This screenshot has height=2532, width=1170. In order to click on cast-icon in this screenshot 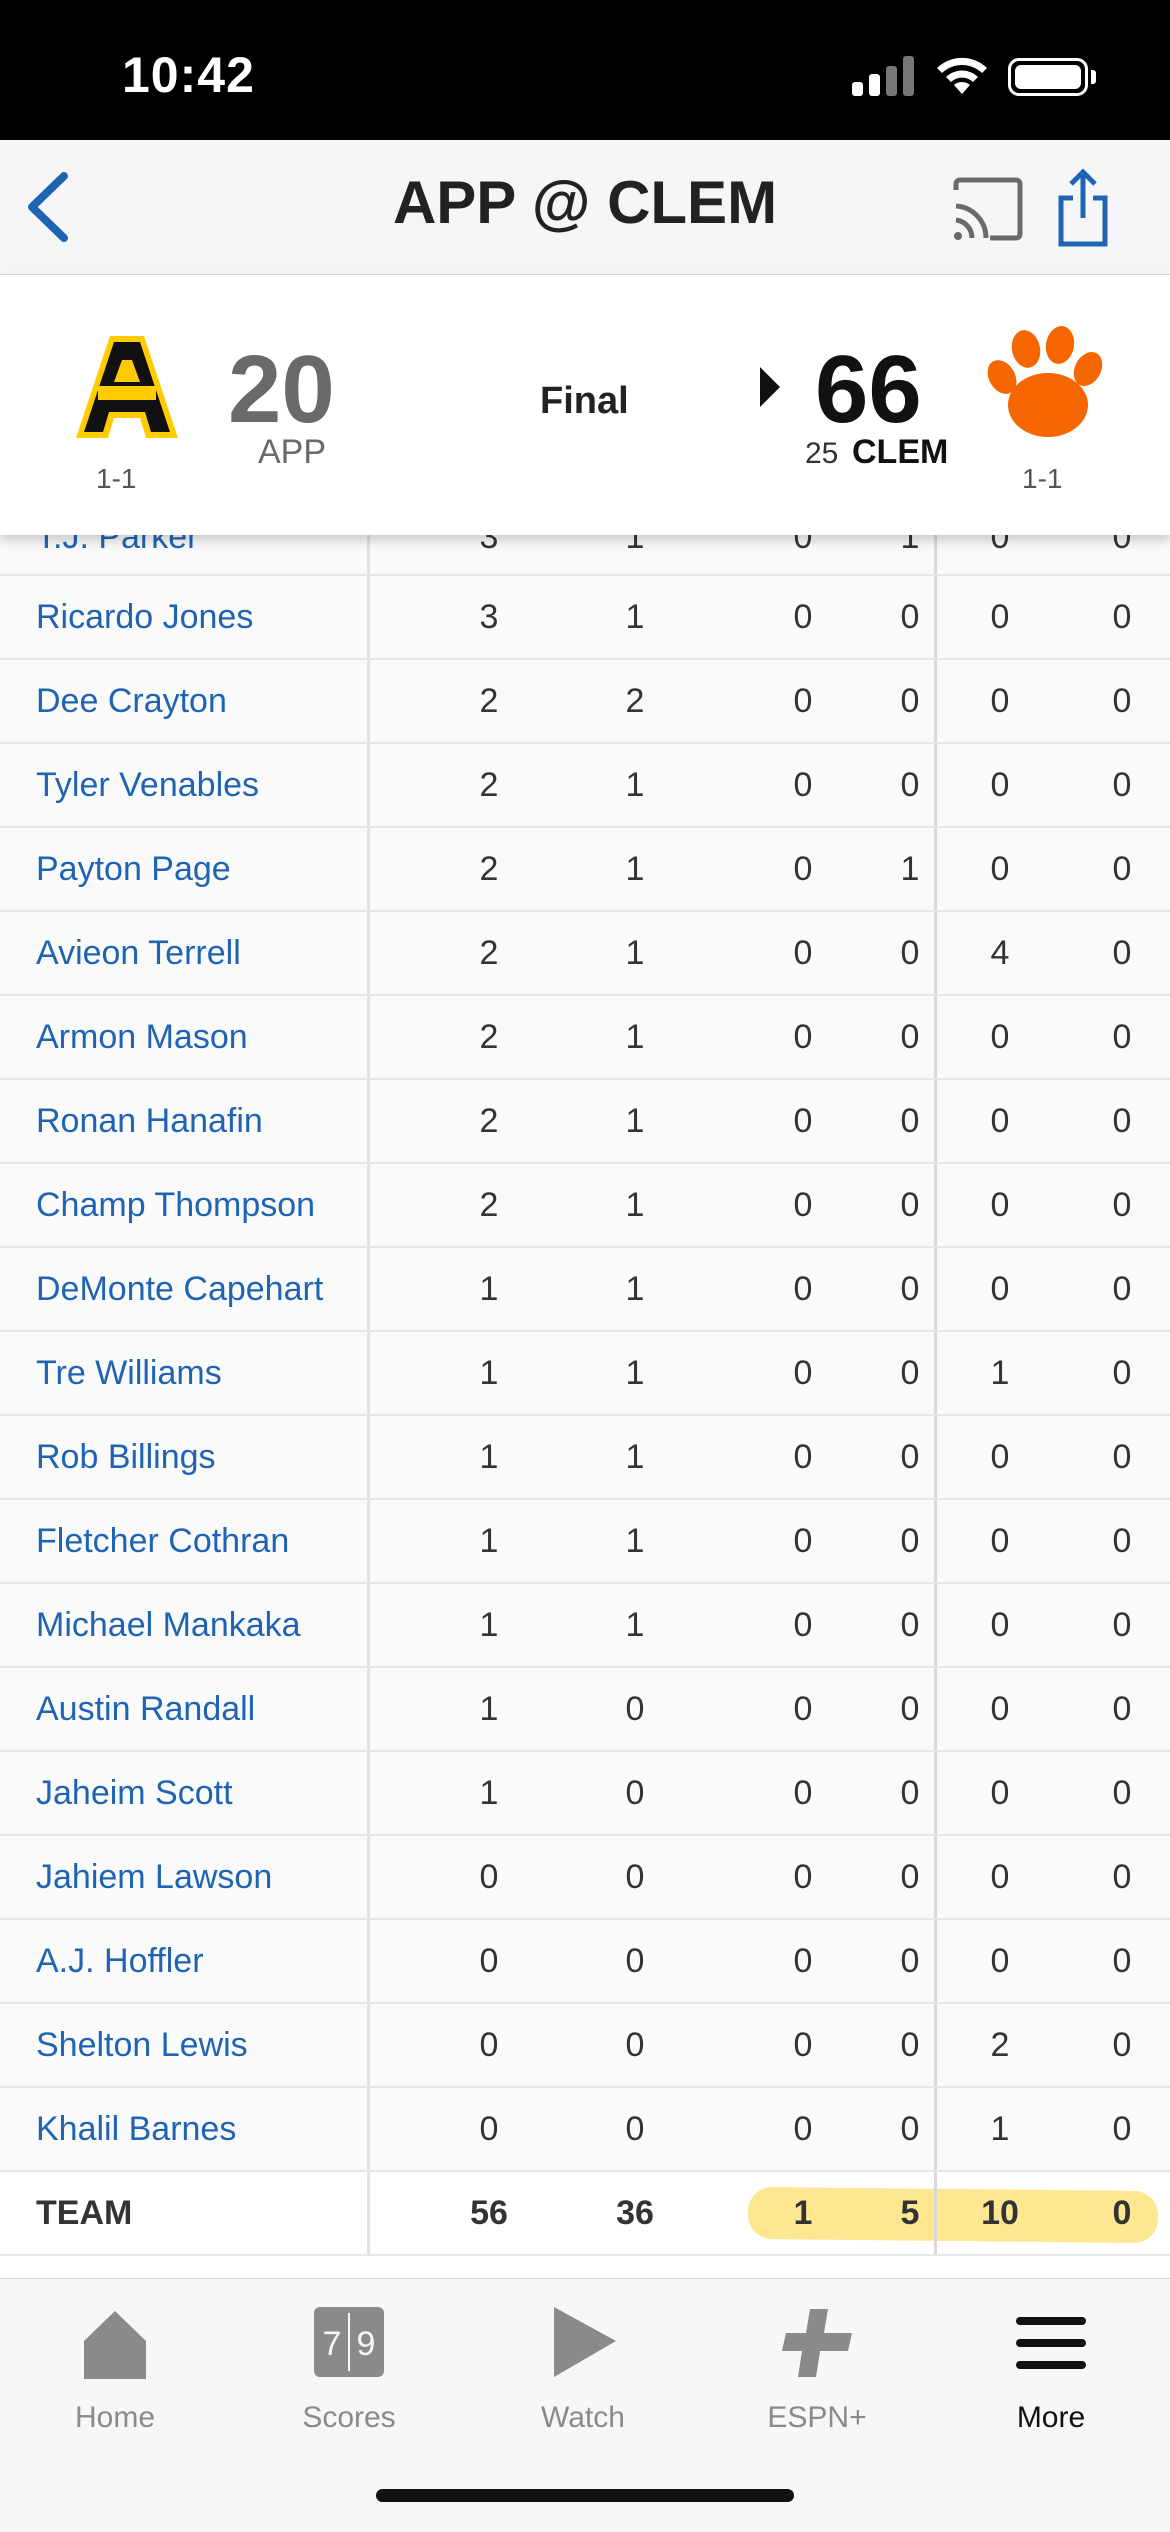, I will do `click(988, 209)`.